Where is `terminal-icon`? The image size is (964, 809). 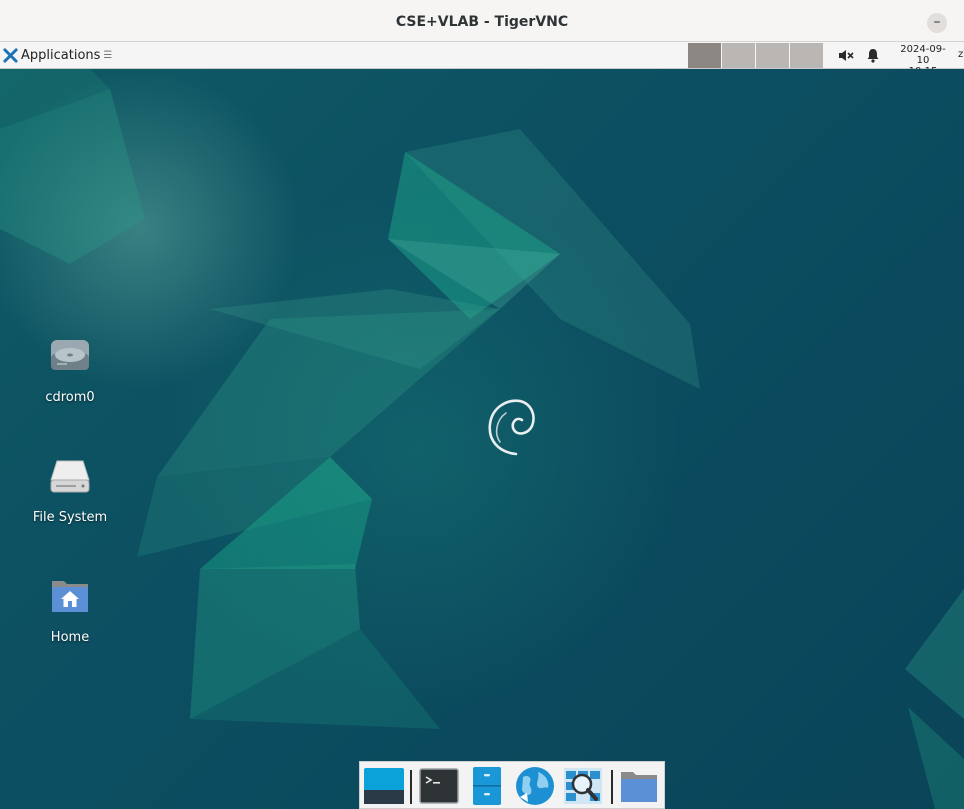
terminal-icon is located at coordinates (439, 786).